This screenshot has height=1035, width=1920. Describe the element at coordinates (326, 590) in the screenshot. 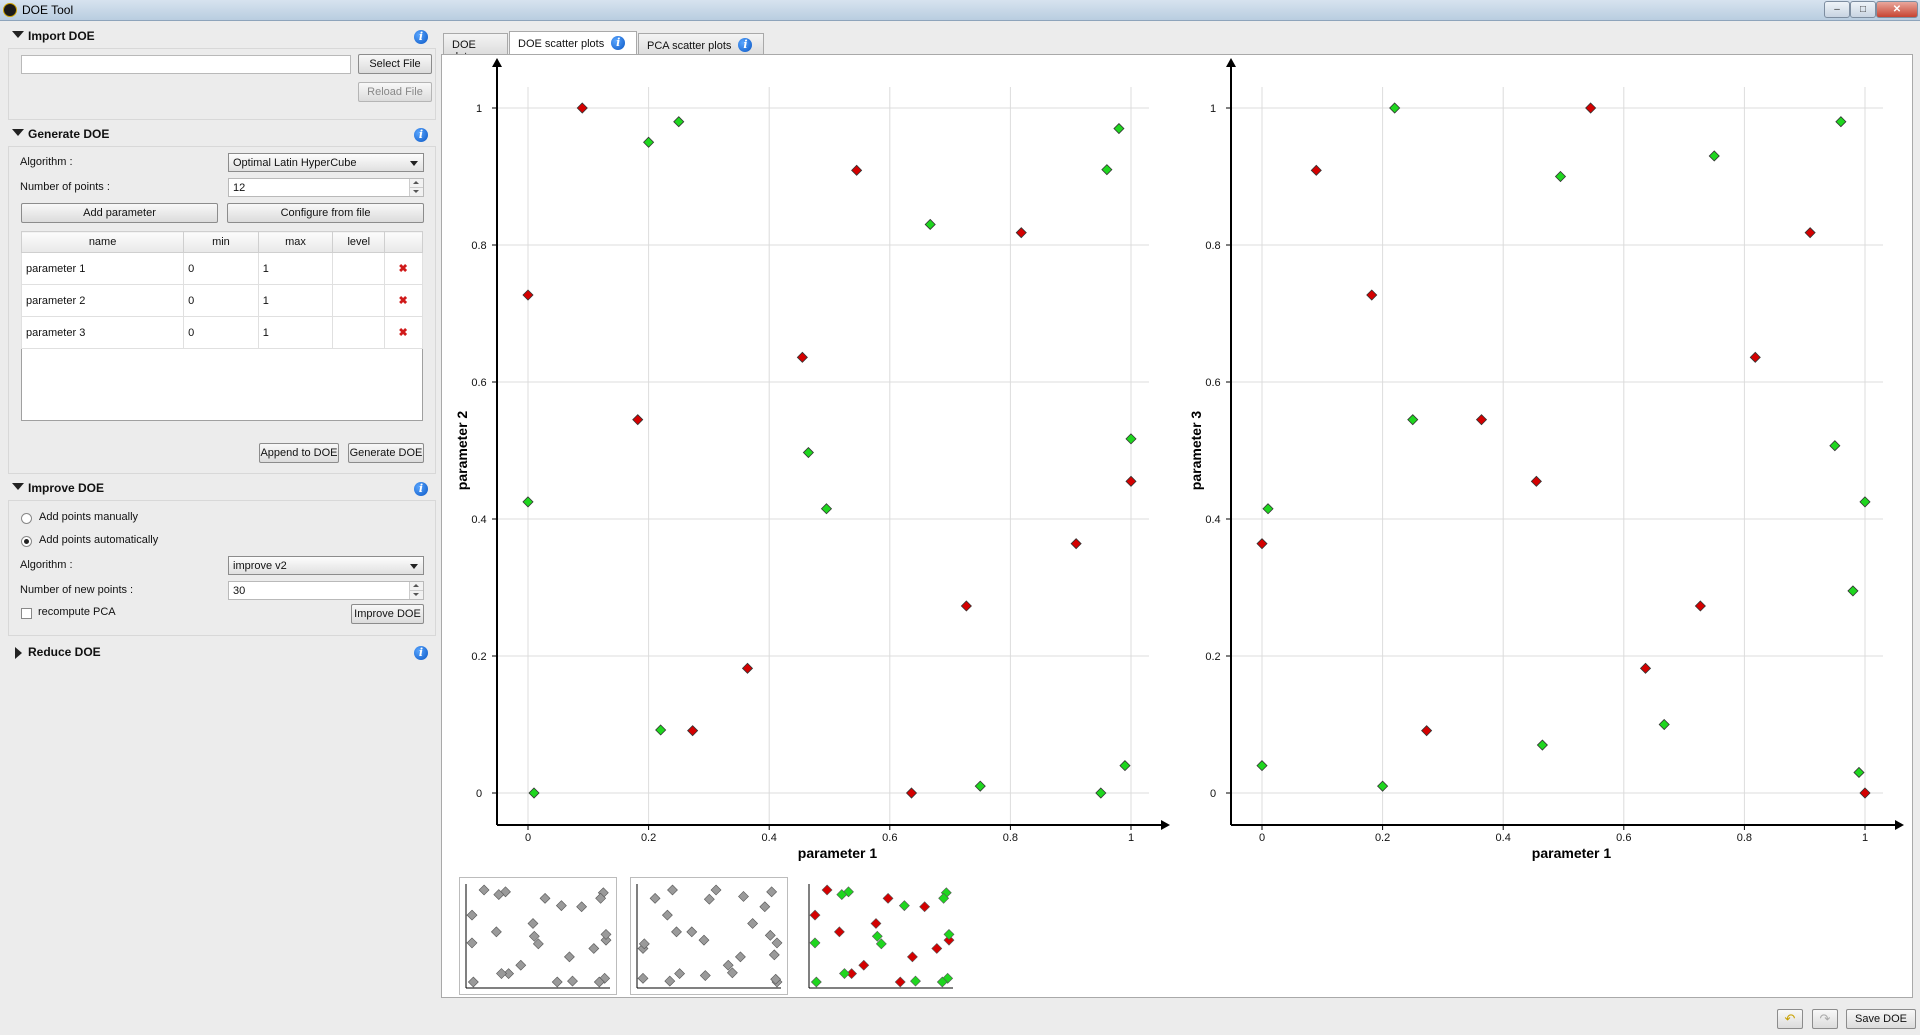

I see `number-of-new-points-spinbox: 30` at that location.